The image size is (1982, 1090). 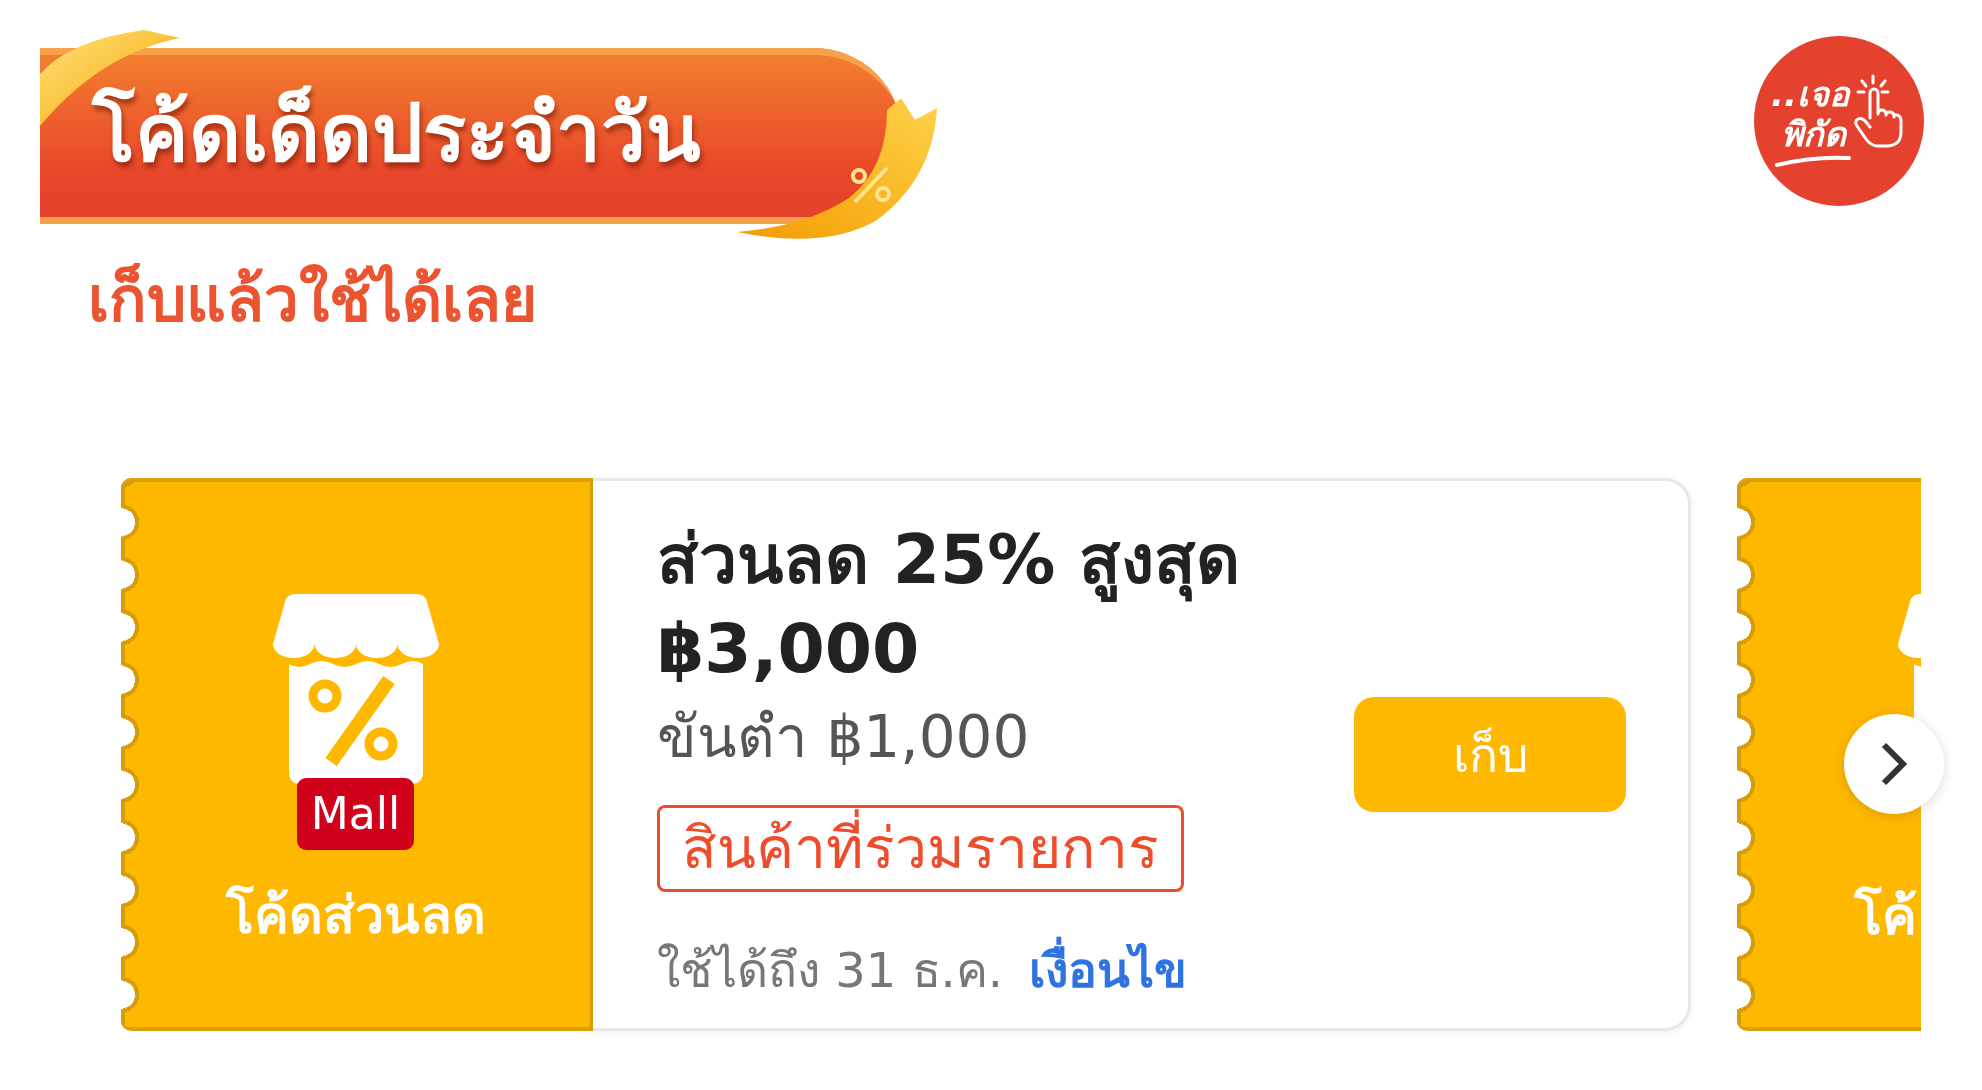 I want to click on subtitle: เก็บแล้วใช้ได้เลย, so click(x=312, y=300).